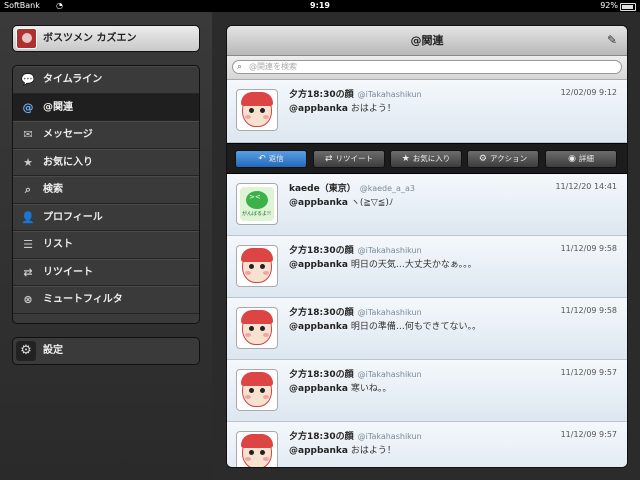 This screenshot has height=480, width=640. What do you see at coordinates (68, 162) in the screenshot?
I see `sidebar-item-label: お気に入り` at bounding box center [68, 162].